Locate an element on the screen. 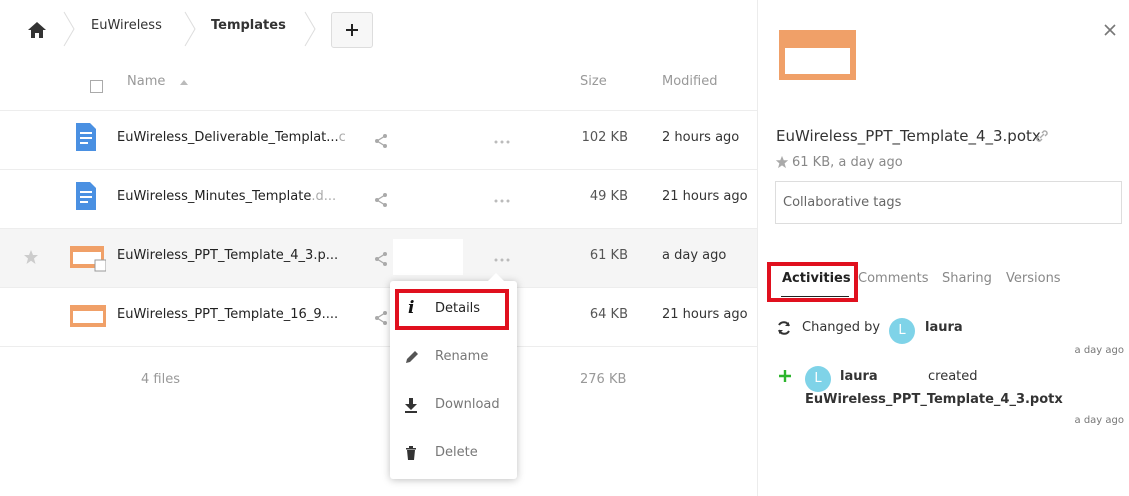 The image size is (1129, 496). name-column-header: Name is located at coordinates (146, 81).